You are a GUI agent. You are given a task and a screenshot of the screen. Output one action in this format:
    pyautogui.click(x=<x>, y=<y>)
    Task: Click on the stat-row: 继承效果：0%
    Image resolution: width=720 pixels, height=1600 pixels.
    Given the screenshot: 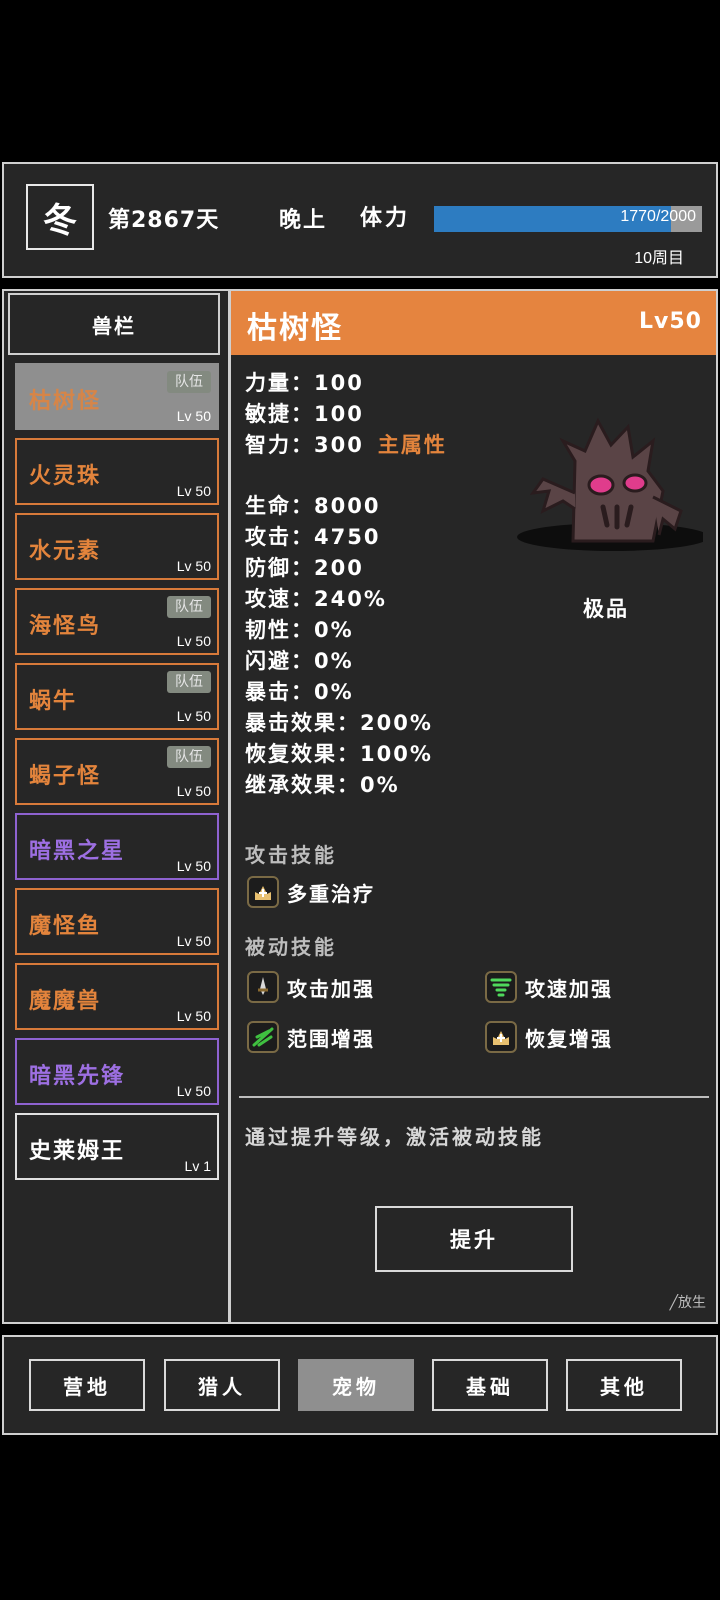 What is the action you would take?
    pyautogui.click(x=322, y=784)
    